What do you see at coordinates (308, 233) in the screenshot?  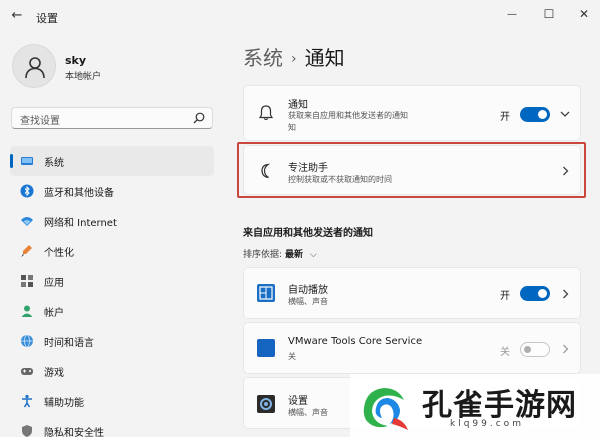 I see `section-title: 来自应用和其他发送者的通知` at bounding box center [308, 233].